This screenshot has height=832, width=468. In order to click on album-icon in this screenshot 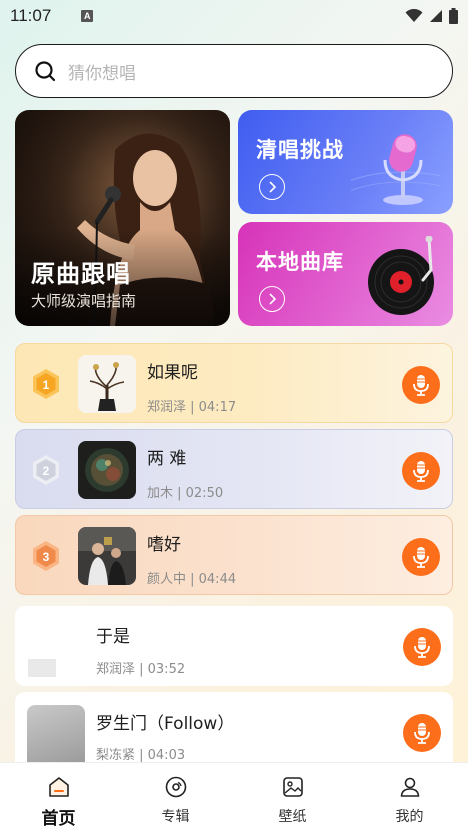, I will do `click(175, 787)`.